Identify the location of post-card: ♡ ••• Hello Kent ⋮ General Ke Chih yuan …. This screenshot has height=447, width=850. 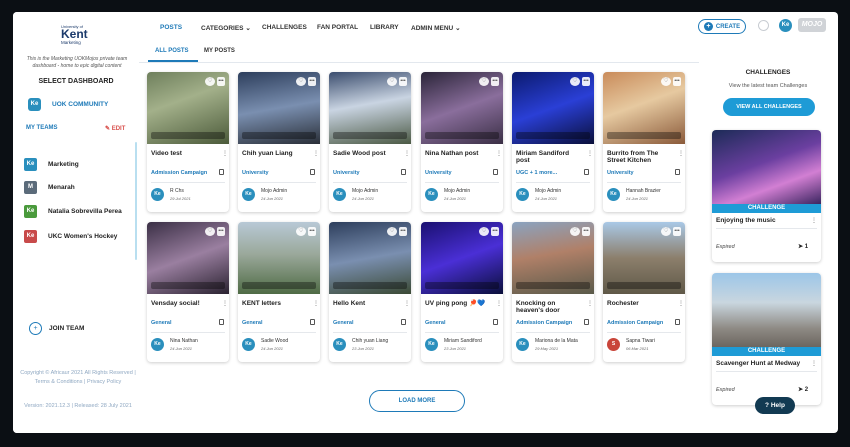
(370, 292).